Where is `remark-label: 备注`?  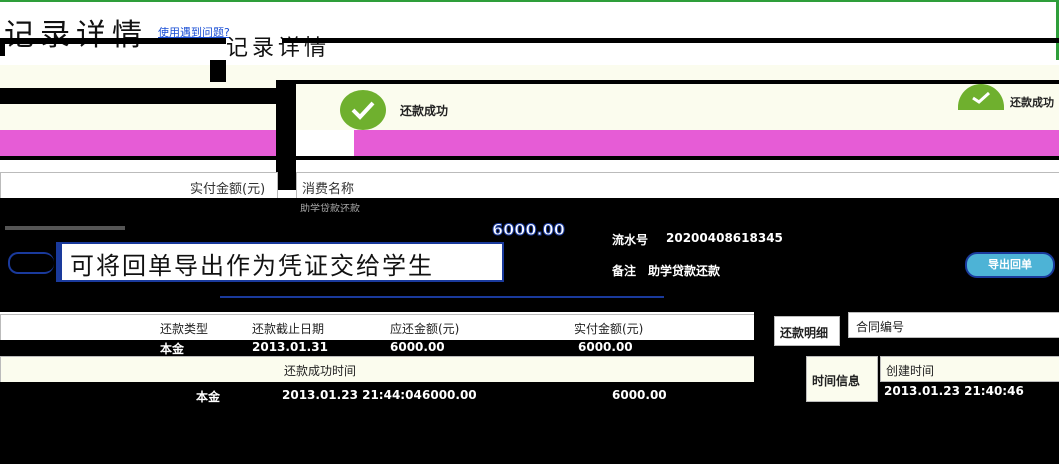
remark-label: 备注 is located at coordinates (624, 271).